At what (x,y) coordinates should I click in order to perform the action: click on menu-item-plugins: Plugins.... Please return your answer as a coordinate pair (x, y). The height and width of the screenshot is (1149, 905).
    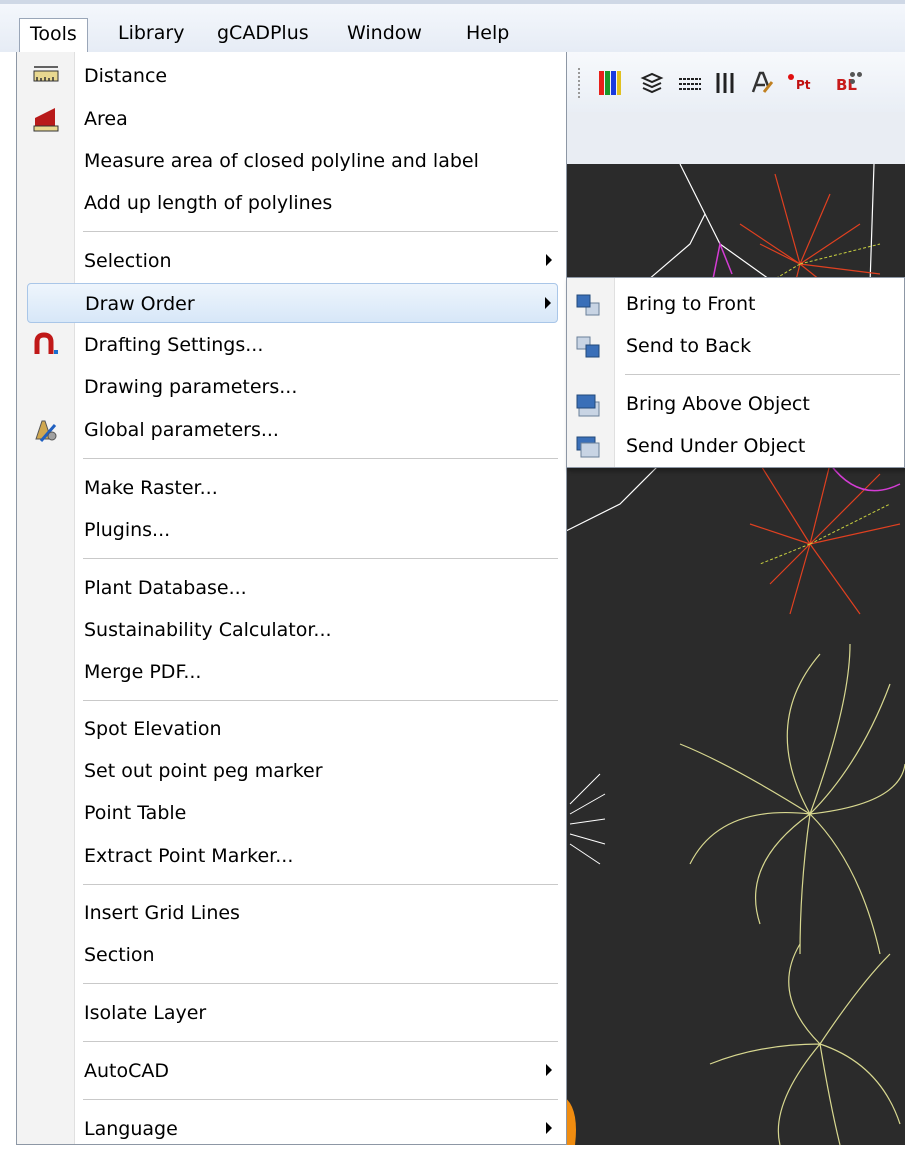
    Looking at the image, I should click on (292, 530).